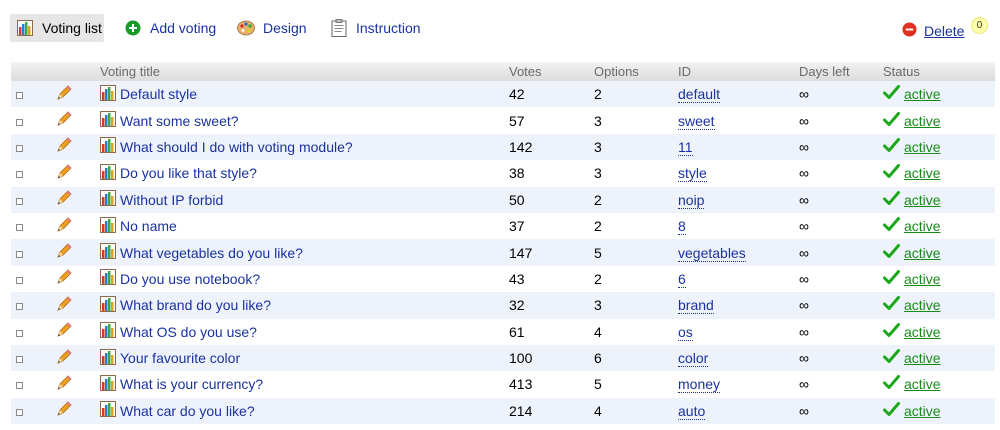  Describe the element at coordinates (551, 71) in the screenshot. I see `header-votes: Votes` at that location.